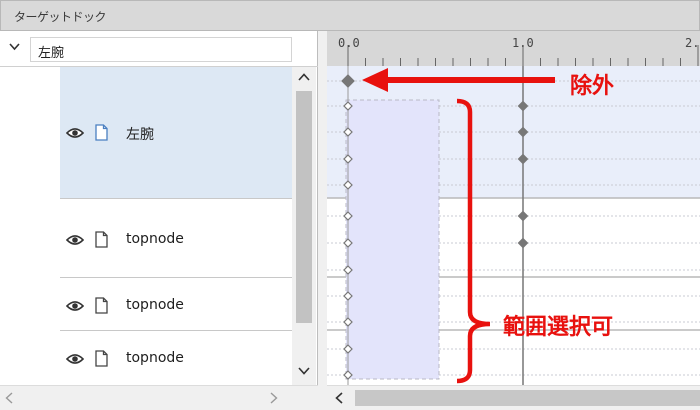 This screenshot has height=410, width=700. I want to click on search-input: 左腕, so click(161, 49).